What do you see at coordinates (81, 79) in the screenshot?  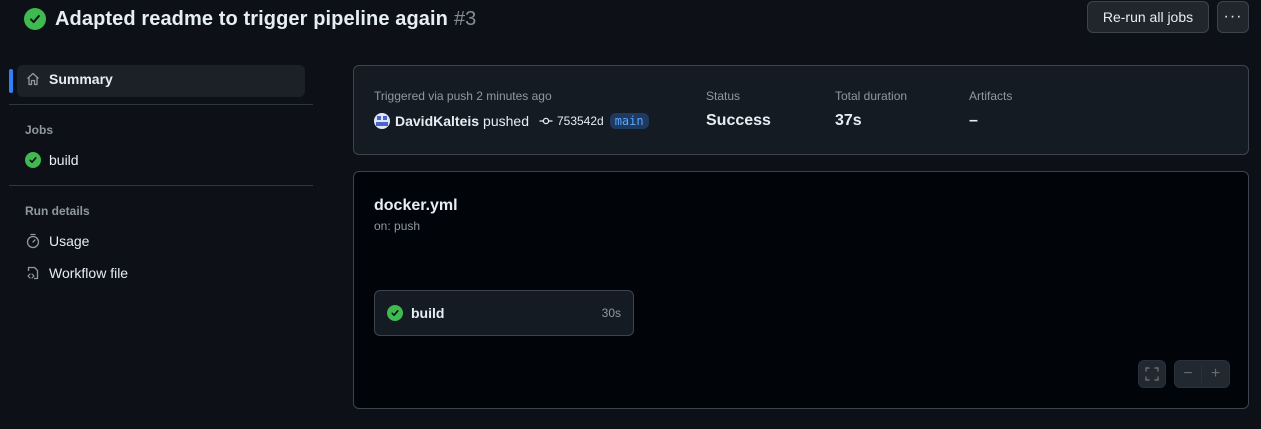 I see `sidebar-summary-label: Summary` at bounding box center [81, 79].